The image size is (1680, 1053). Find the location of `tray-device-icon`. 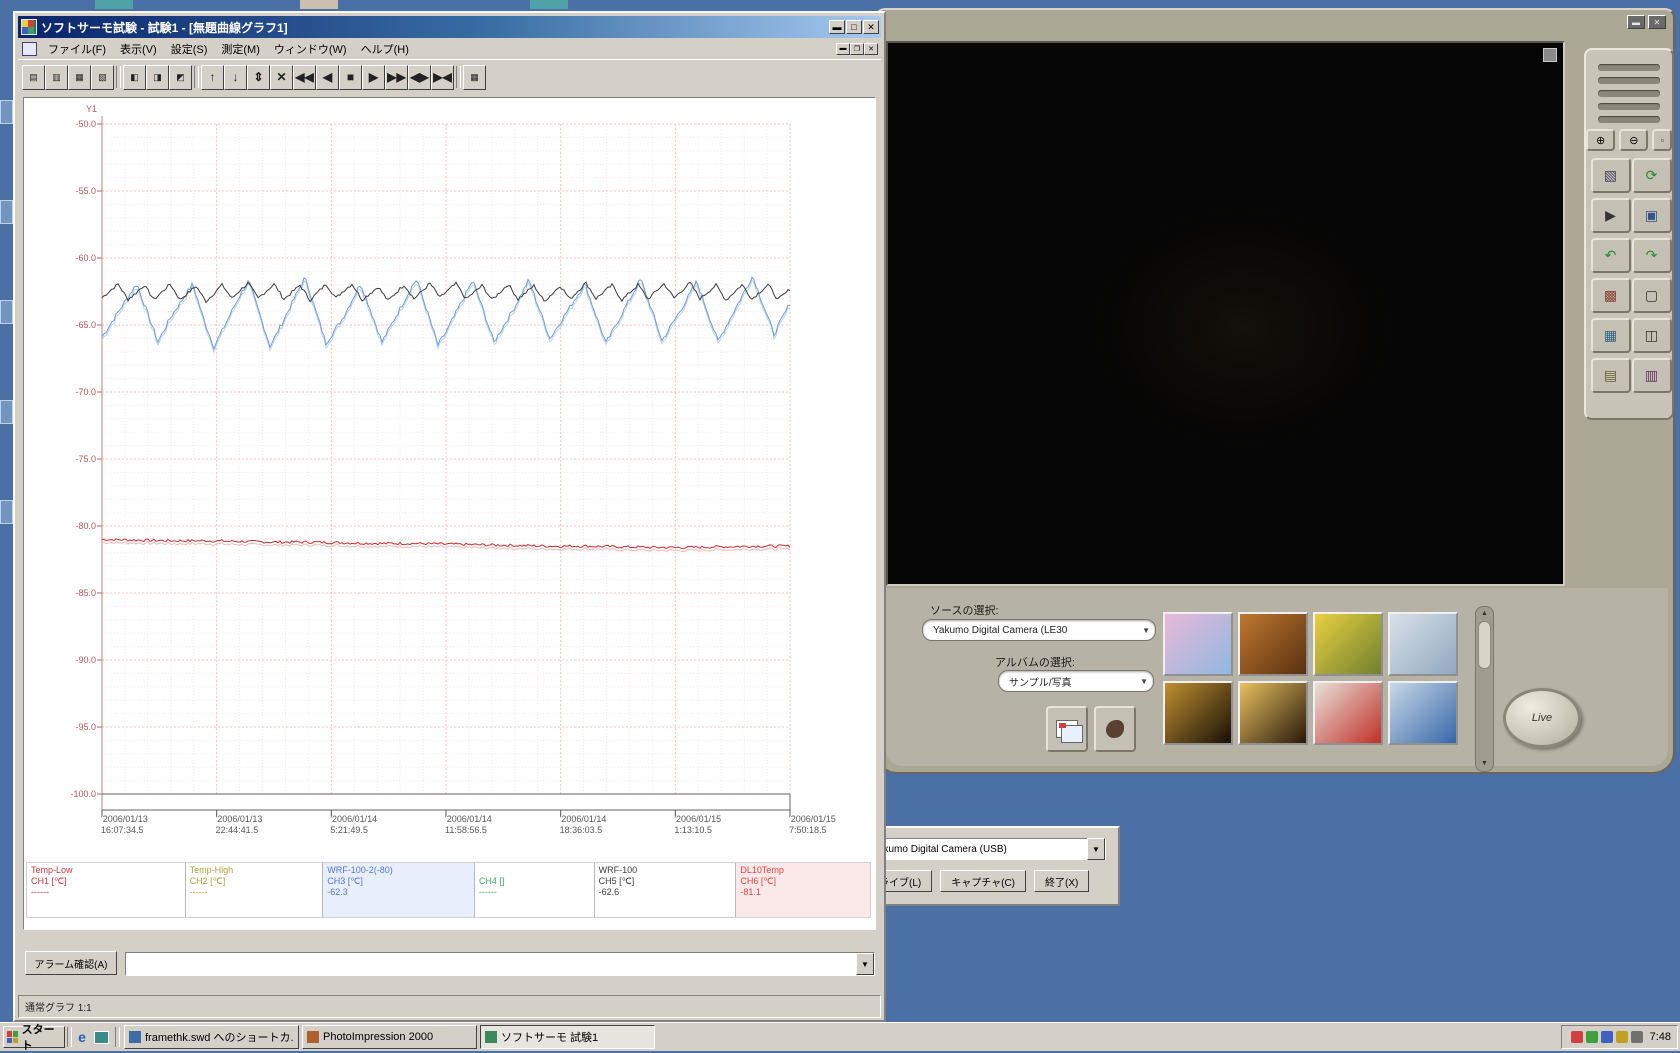

tray-device-icon is located at coordinates (1636, 1037).